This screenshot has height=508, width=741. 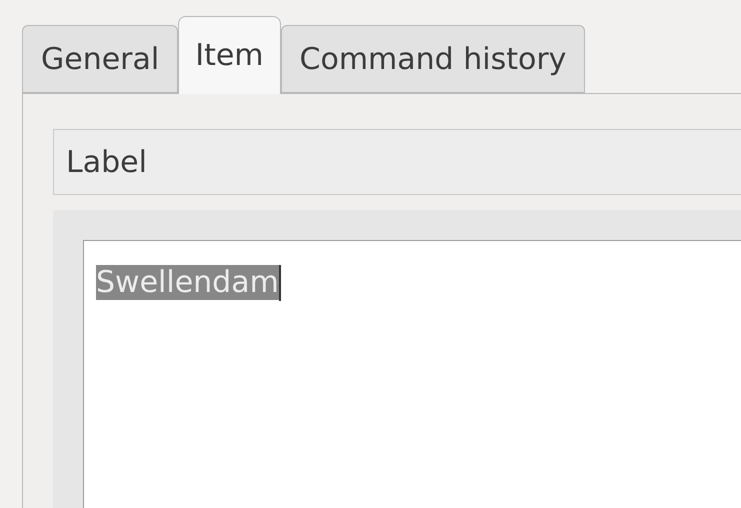 What do you see at coordinates (279, 282) in the screenshot?
I see `text-cursor` at bounding box center [279, 282].